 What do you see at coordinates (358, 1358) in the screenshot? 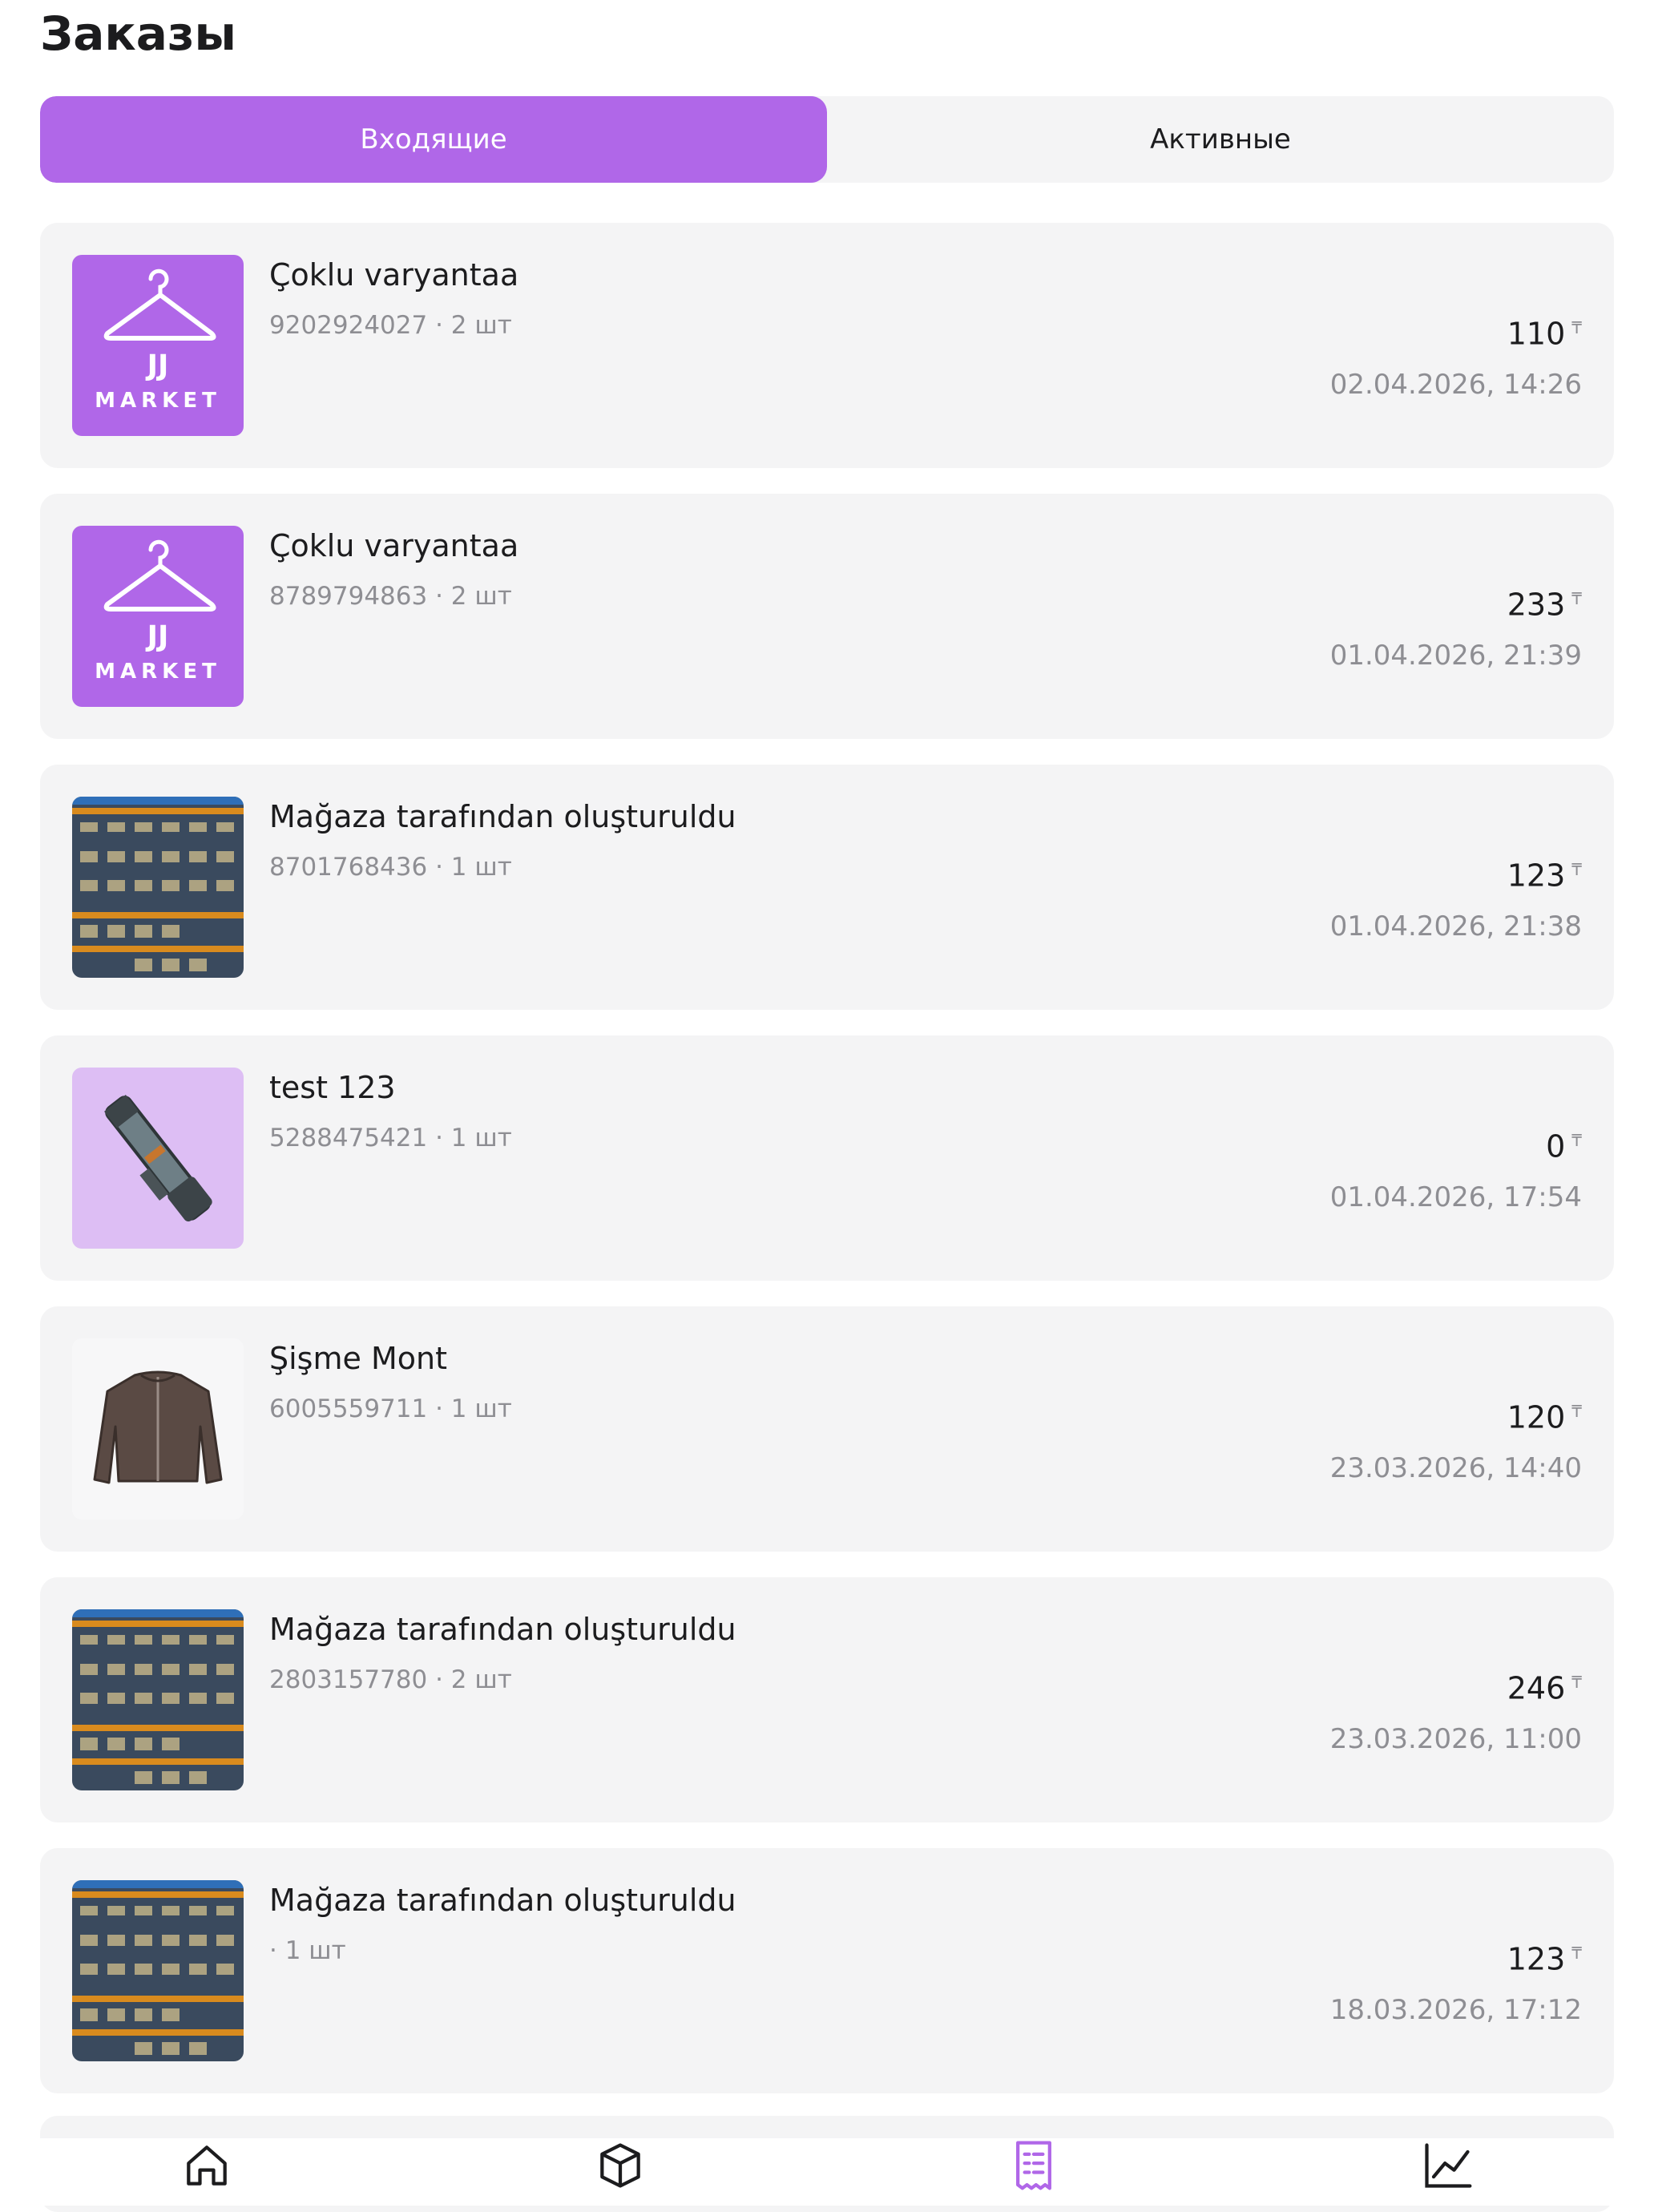
I see `order-title: Şişme Mont` at bounding box center [358, 1358].